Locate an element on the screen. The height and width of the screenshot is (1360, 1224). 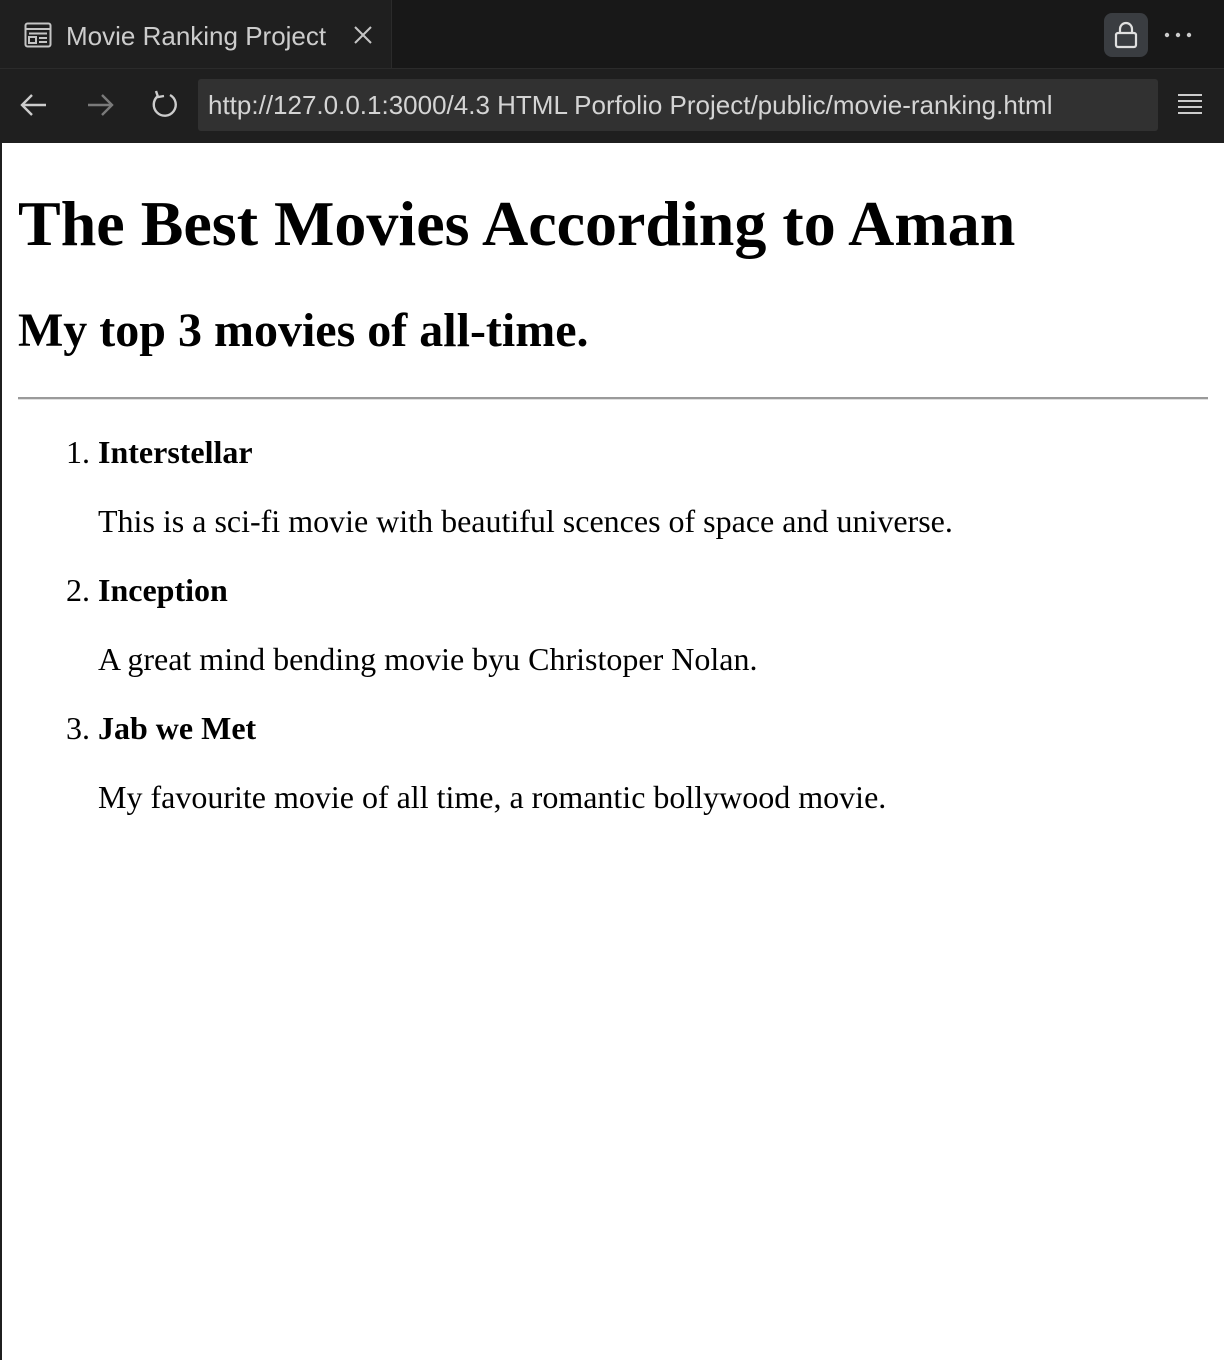
arrow-right-icon is located at coordinates (101, 105).